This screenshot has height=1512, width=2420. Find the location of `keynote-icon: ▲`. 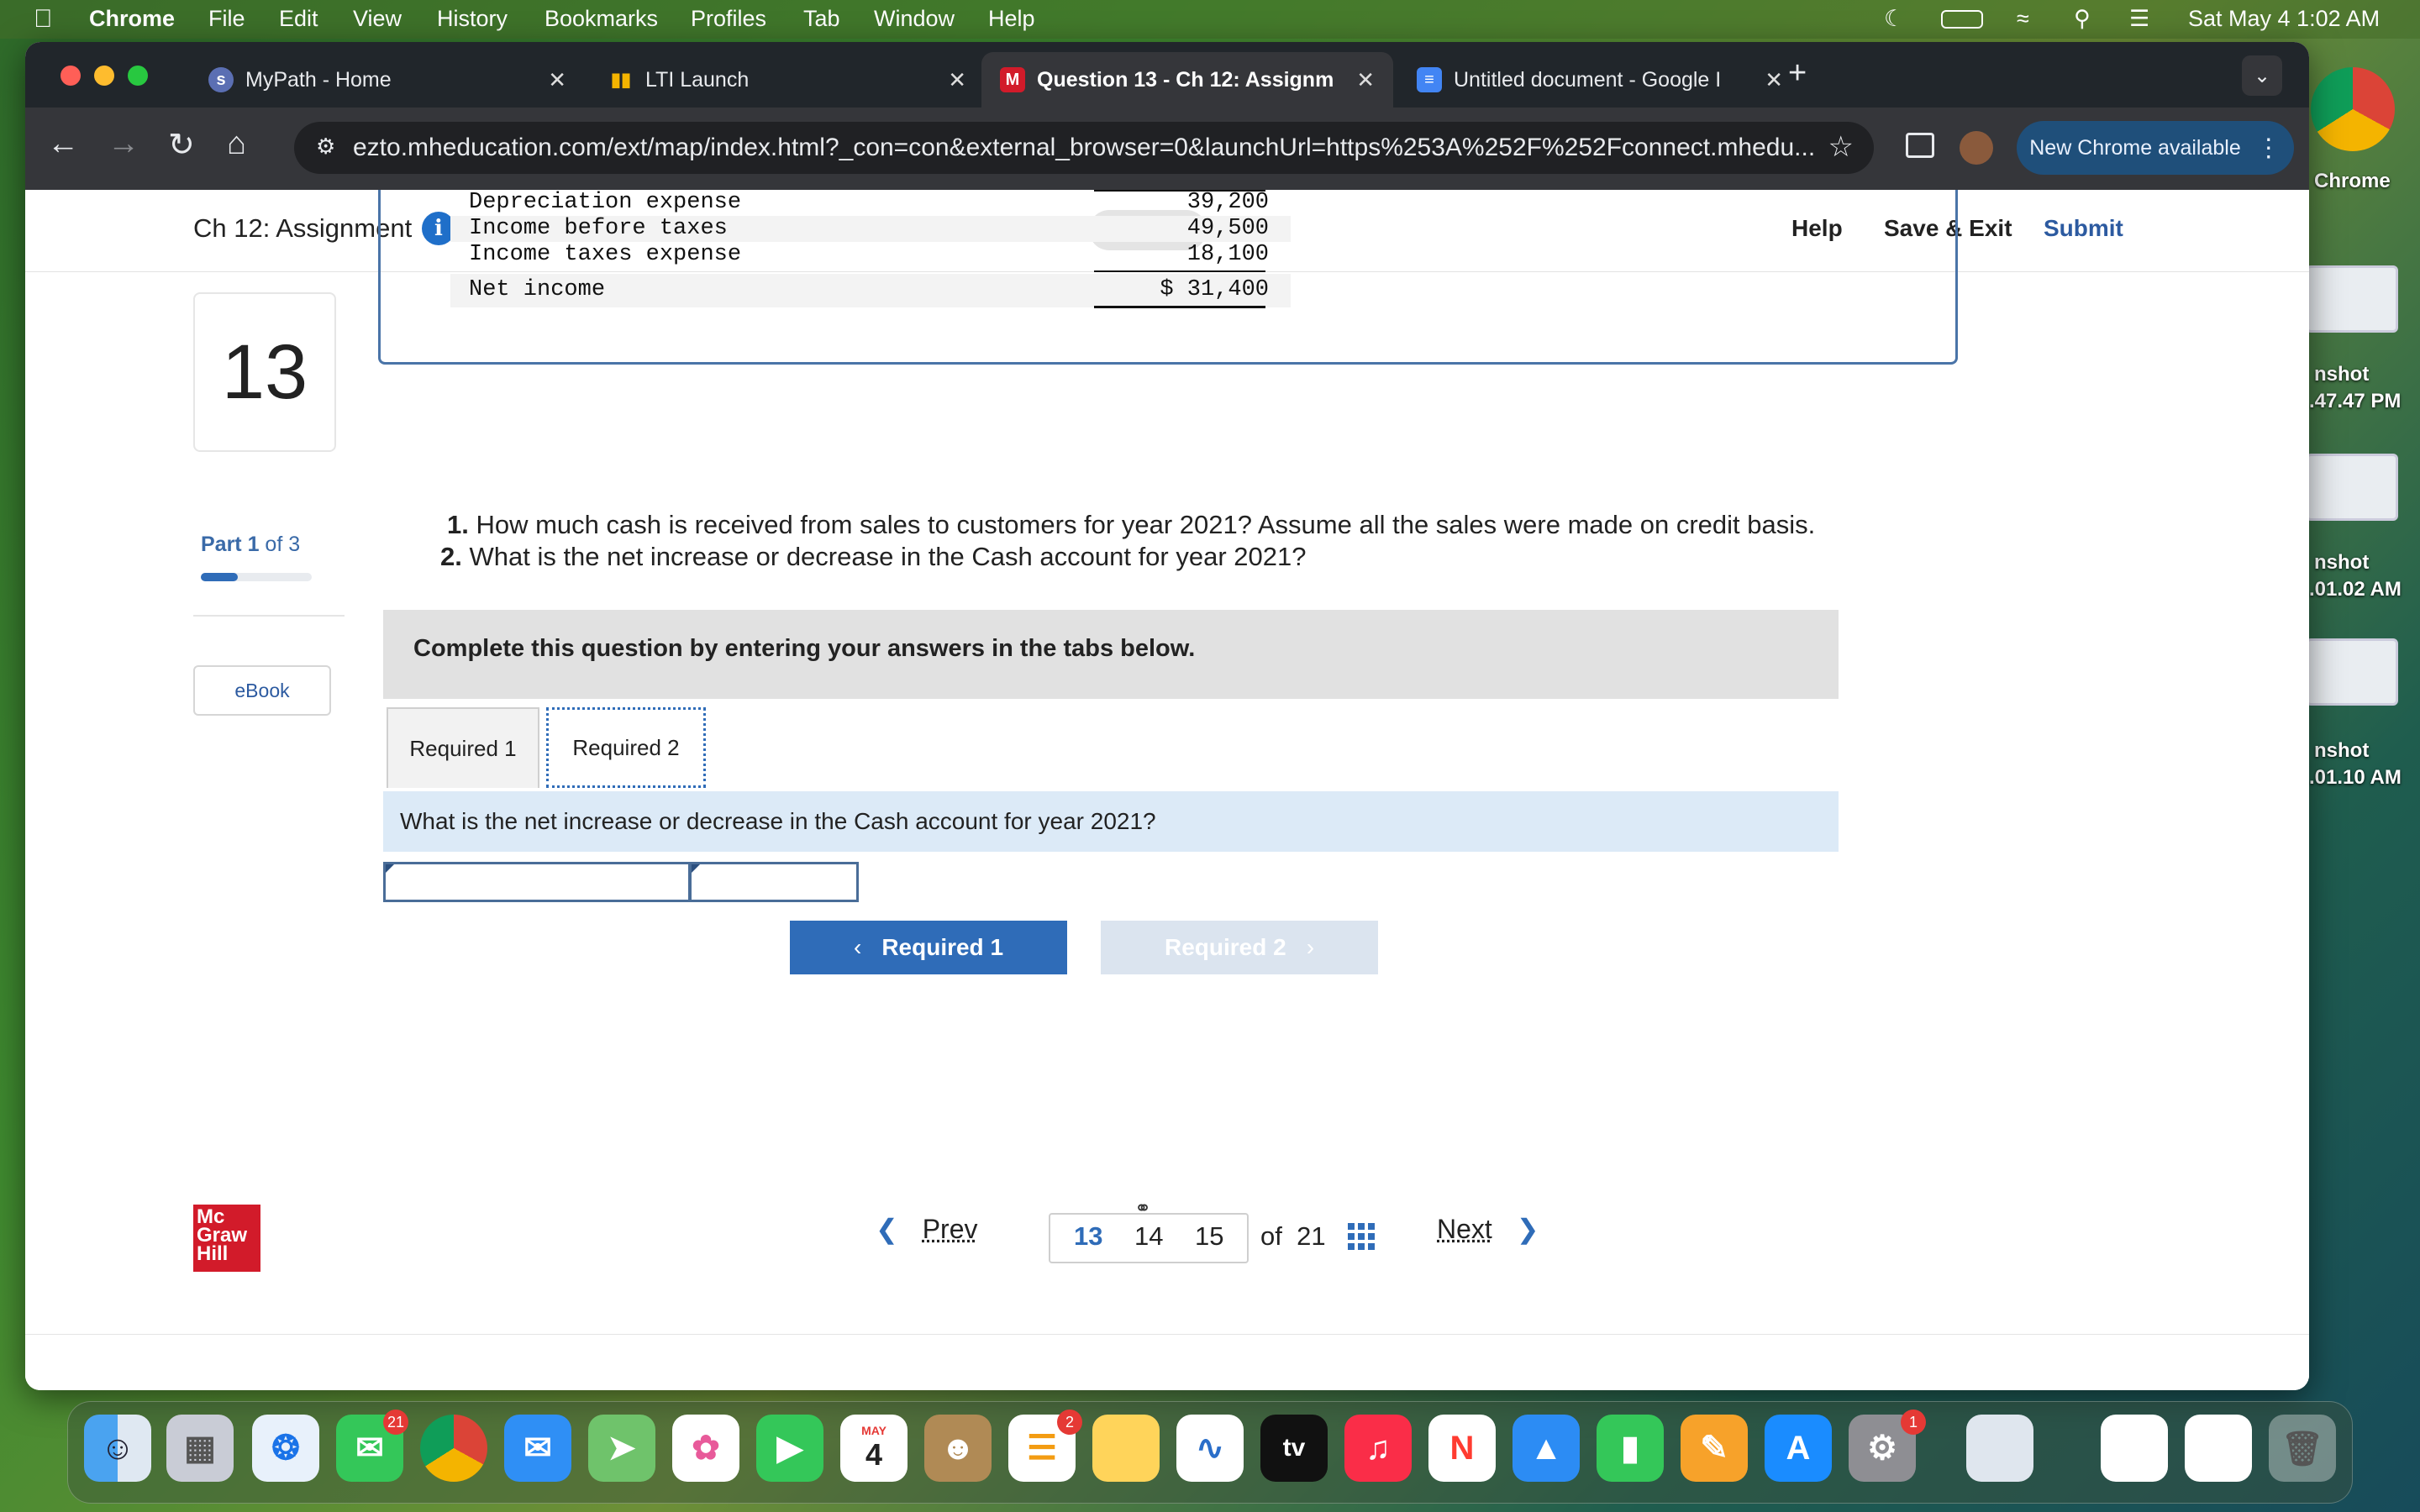

keynote-icon: ▲ is located at coordinates (1546, 1448).